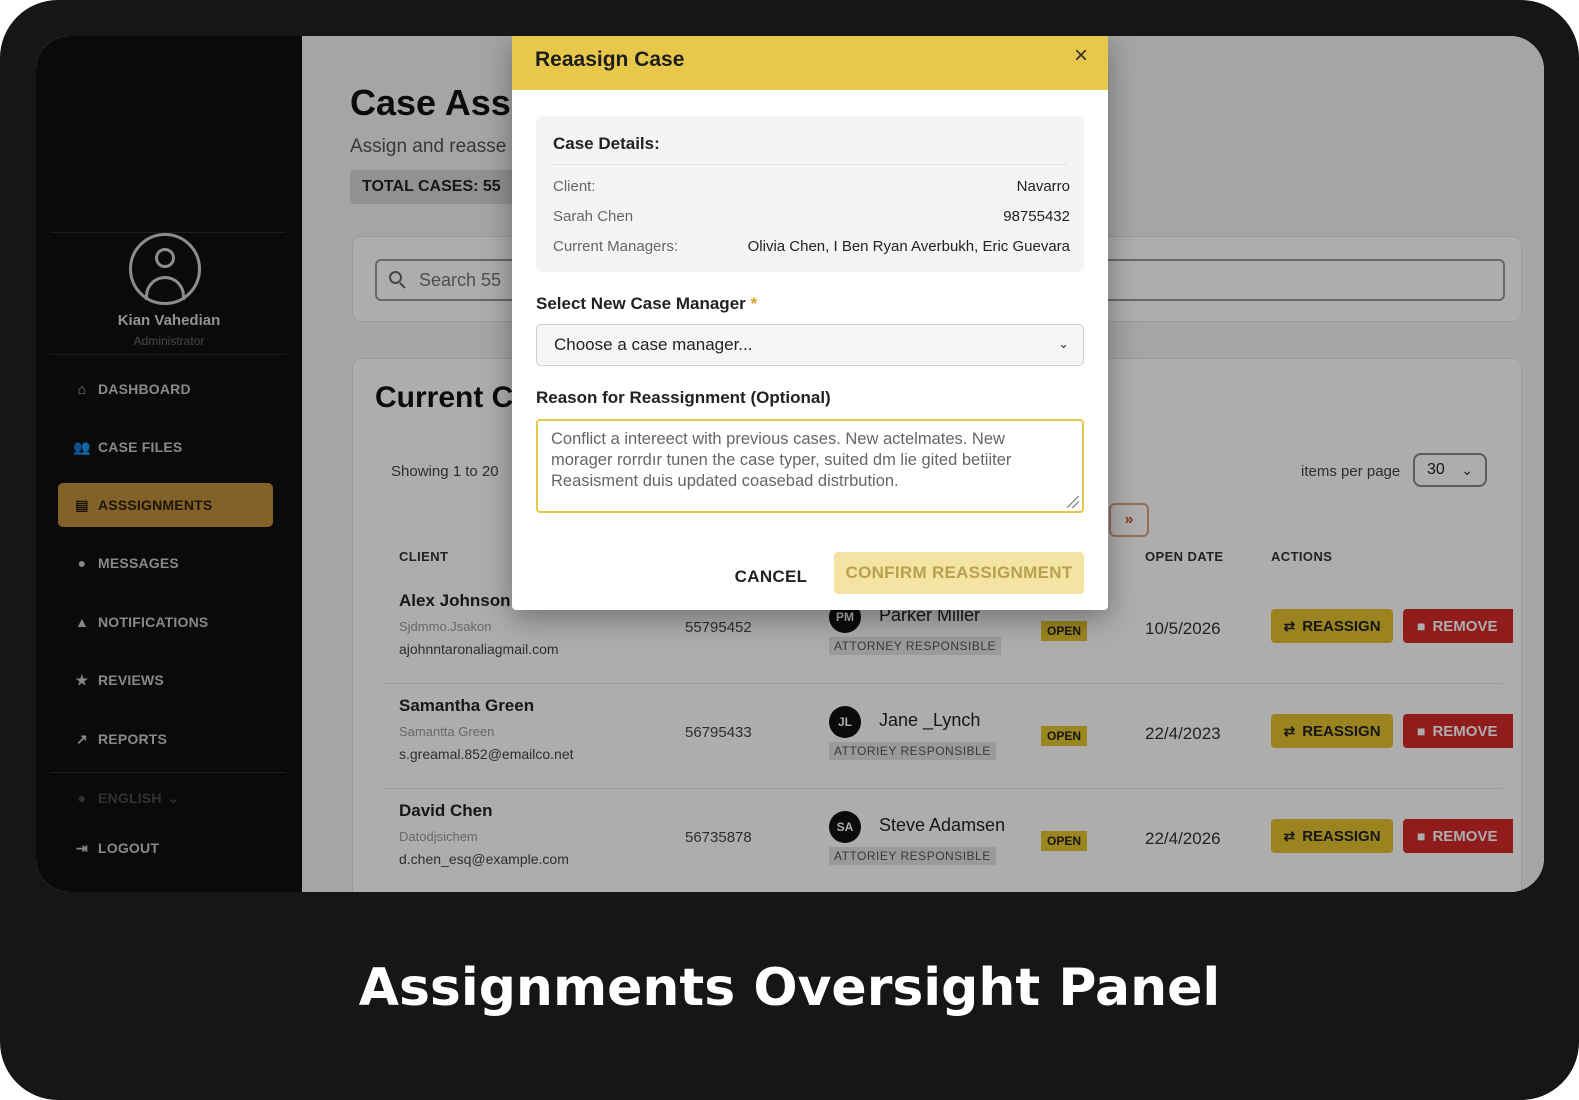 This screenshot has width=1579, height=1100. Describe the element at coordinates (1043, 186) in the screenshot. I see `detail-value: Navarro` at that location.